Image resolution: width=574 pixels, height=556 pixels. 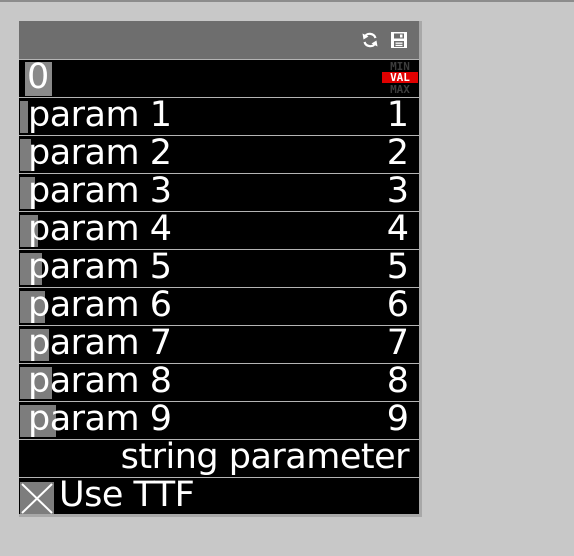 I want to click on param-slider-8: param 8 8, so click(x=219, y=382).